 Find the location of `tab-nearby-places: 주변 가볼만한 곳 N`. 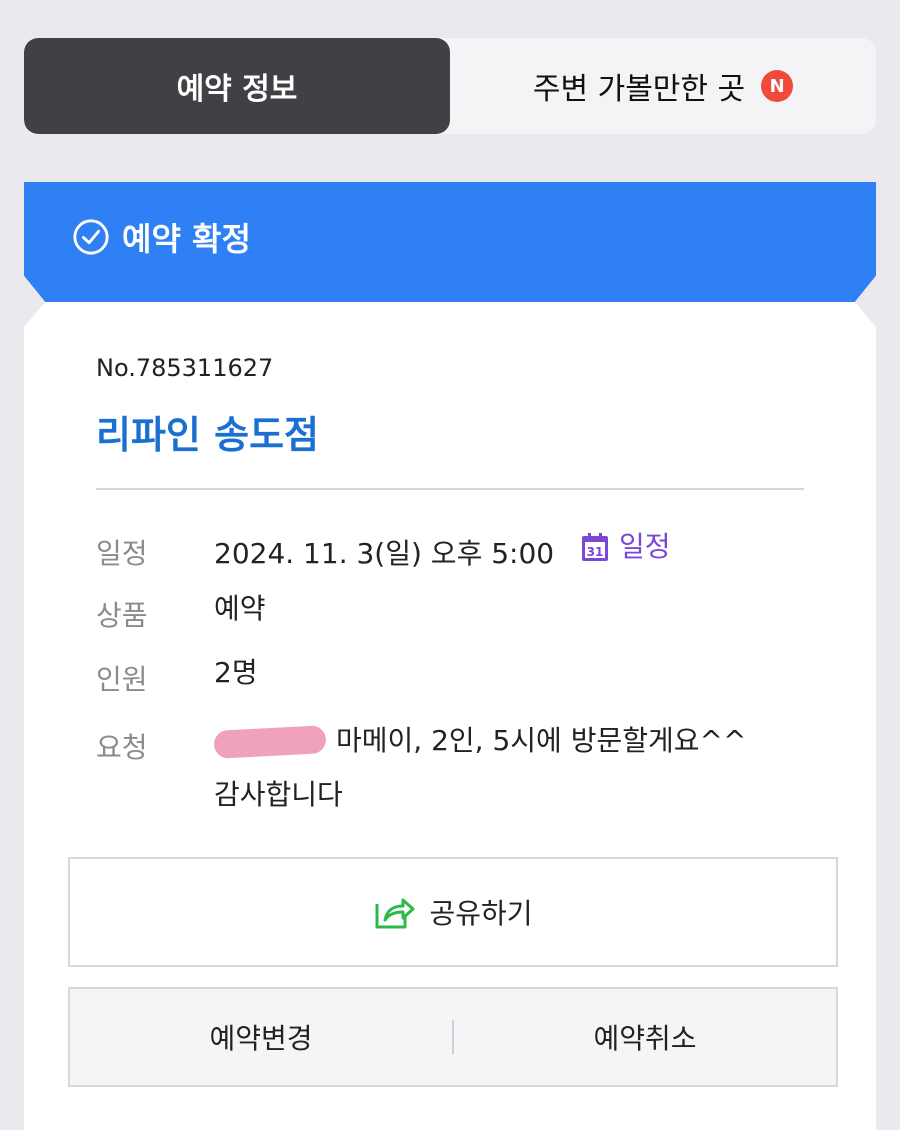

tab-nearby-places: 주변 가볼만한 곳 N is located at coordinates (663, 86).